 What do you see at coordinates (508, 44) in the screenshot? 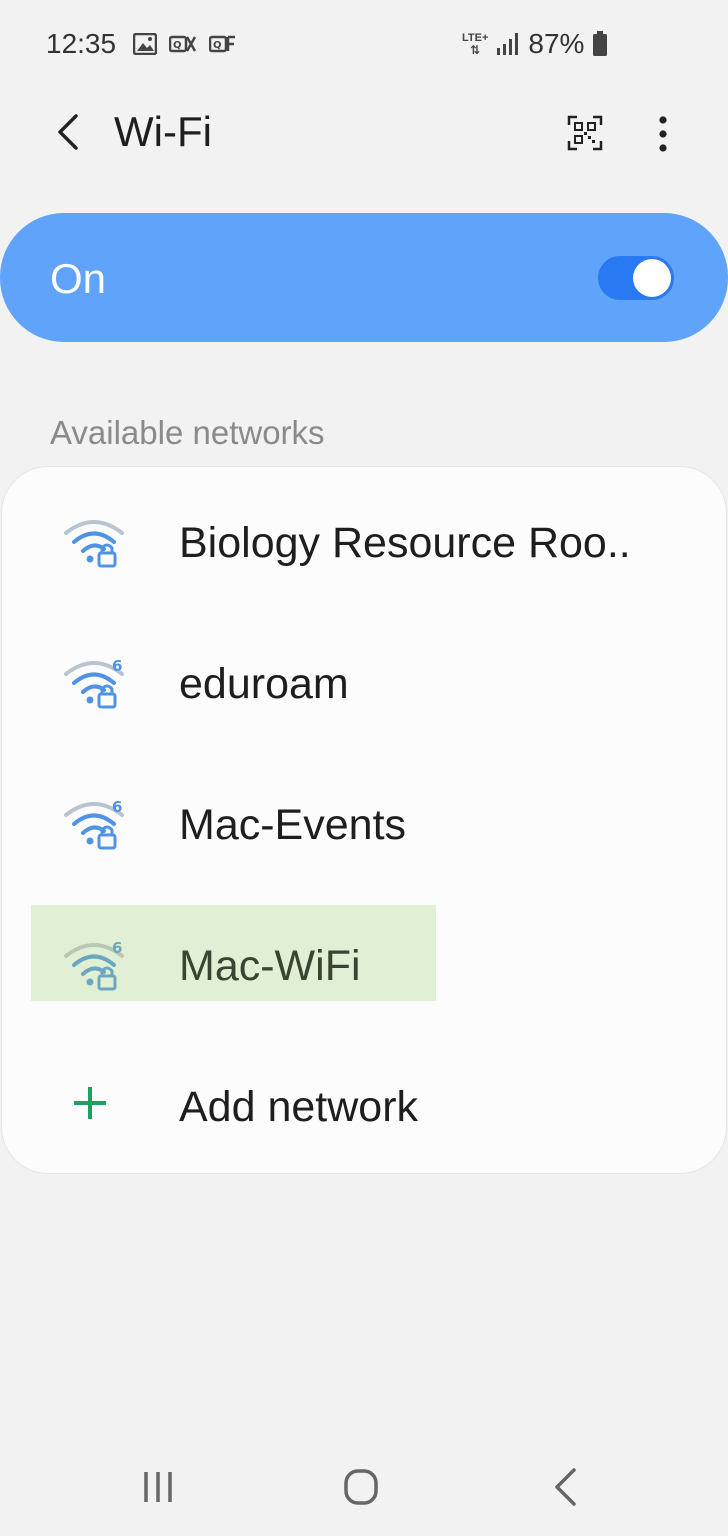
I see `signal-icon` at bounding box center [508, 44].